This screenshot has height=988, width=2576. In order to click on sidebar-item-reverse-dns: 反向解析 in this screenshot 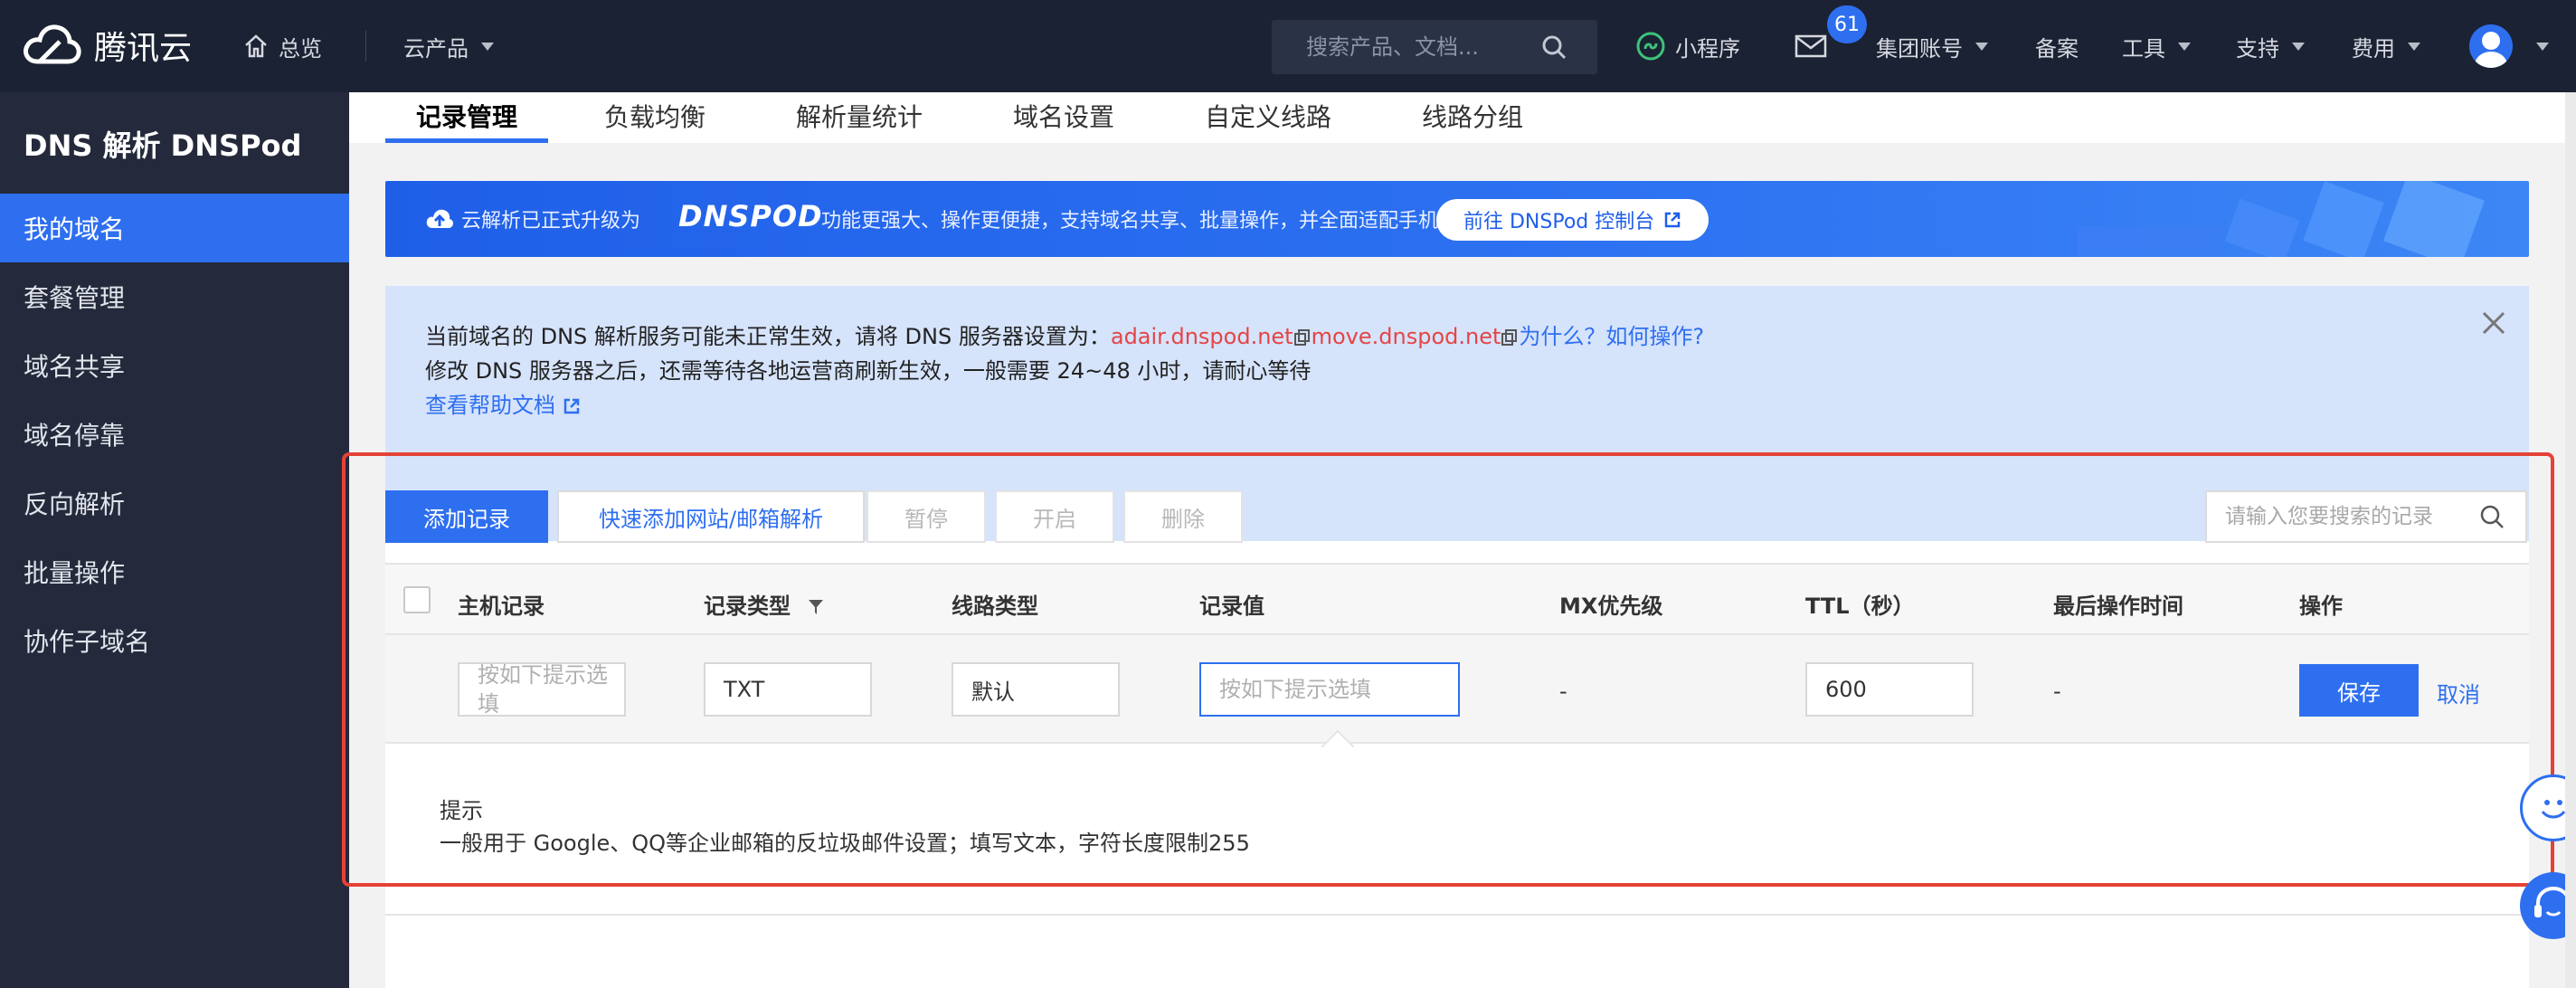, I will do `click(174, 503)`.